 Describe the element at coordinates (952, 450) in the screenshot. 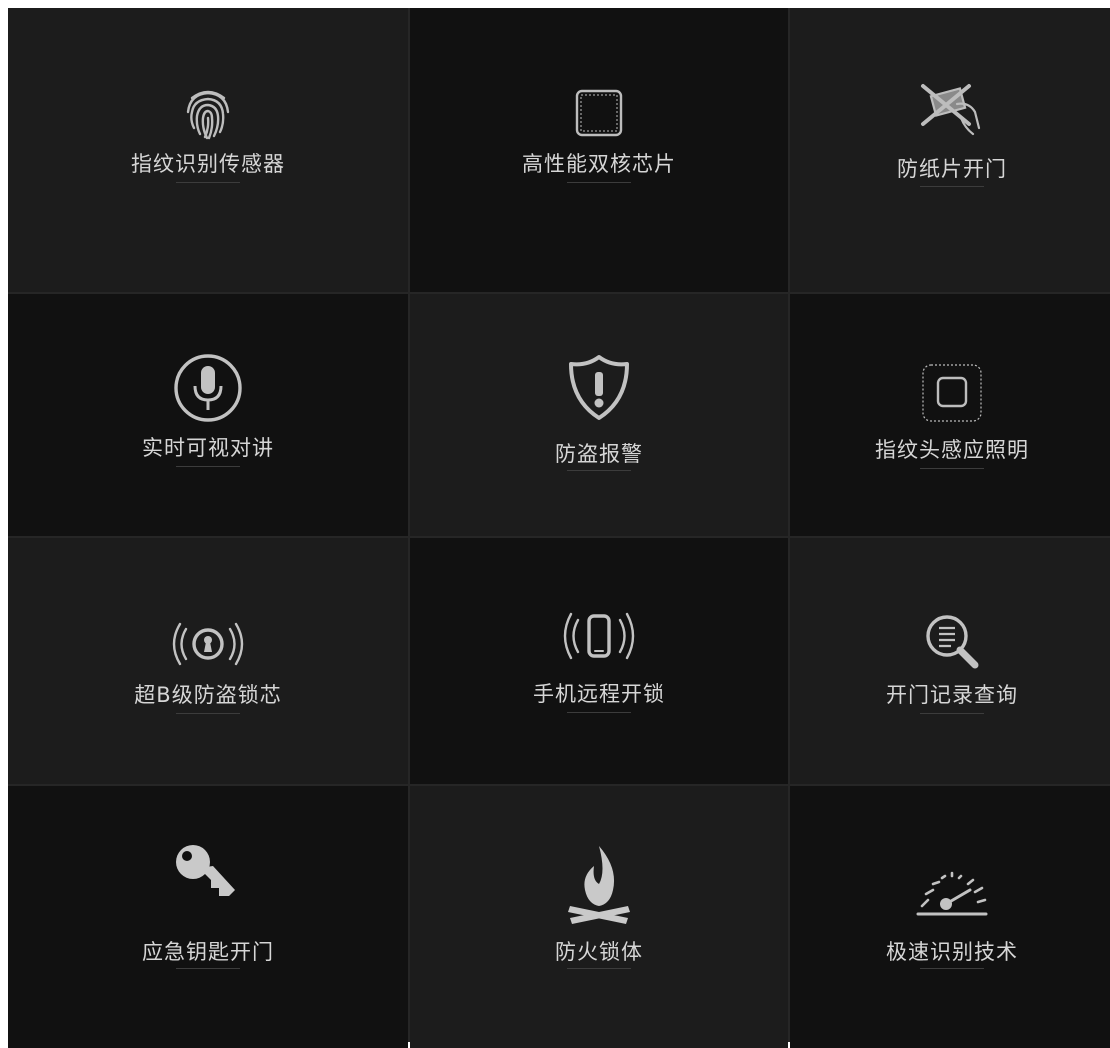

I see `feature-label: 指纹头感应照明` at that location.